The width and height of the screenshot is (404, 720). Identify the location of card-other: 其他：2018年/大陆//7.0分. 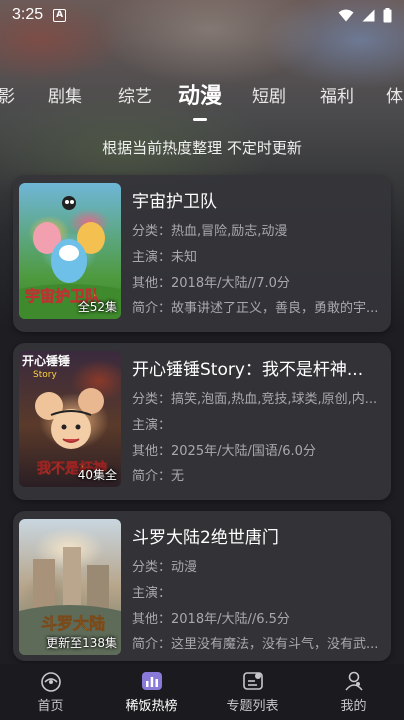
(211, 283).